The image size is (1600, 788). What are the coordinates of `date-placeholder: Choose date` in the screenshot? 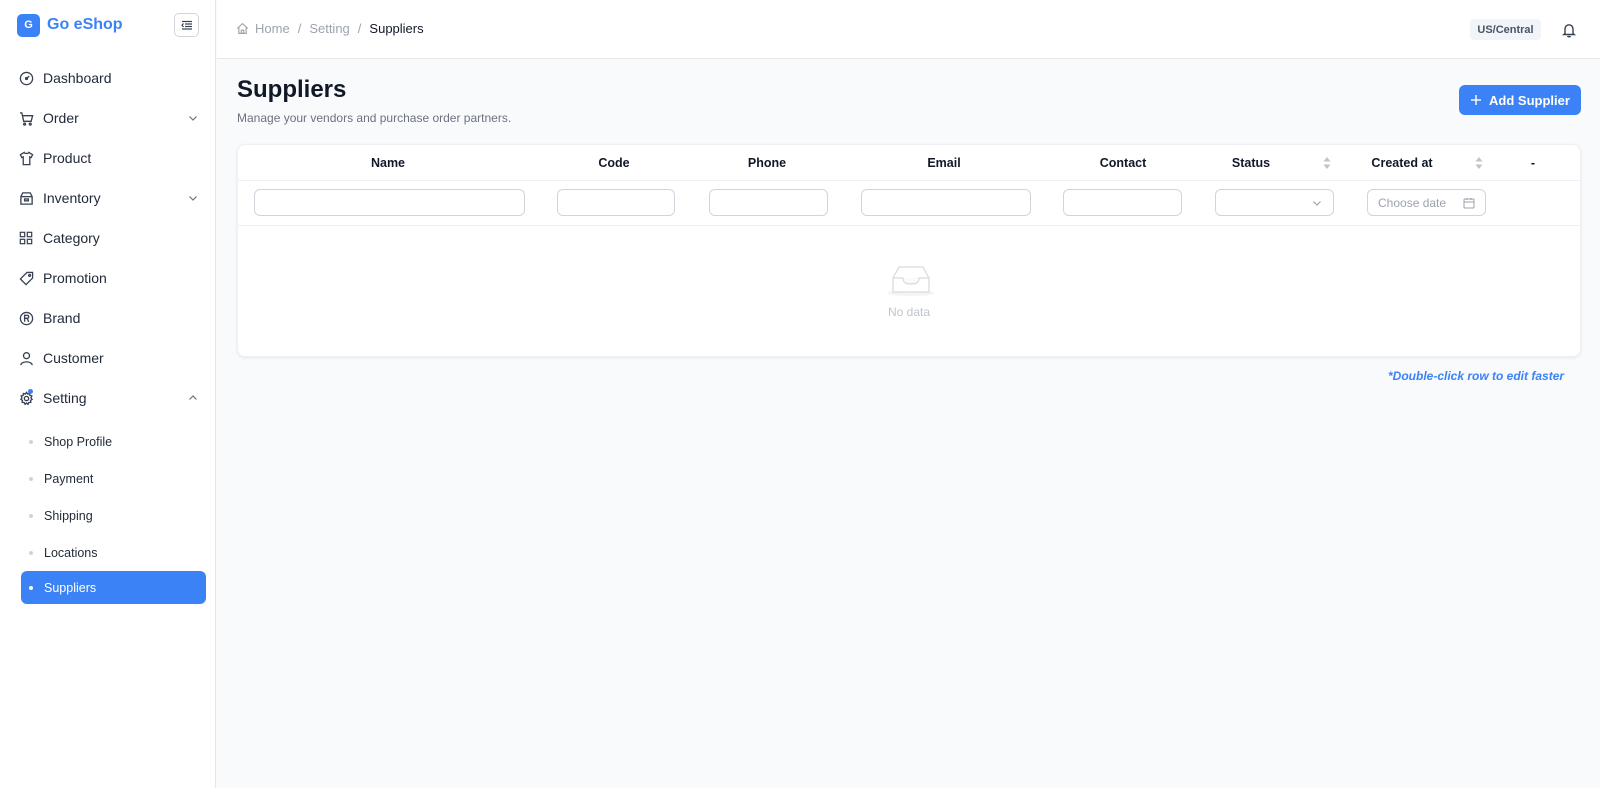 It's located at (1412, 203).